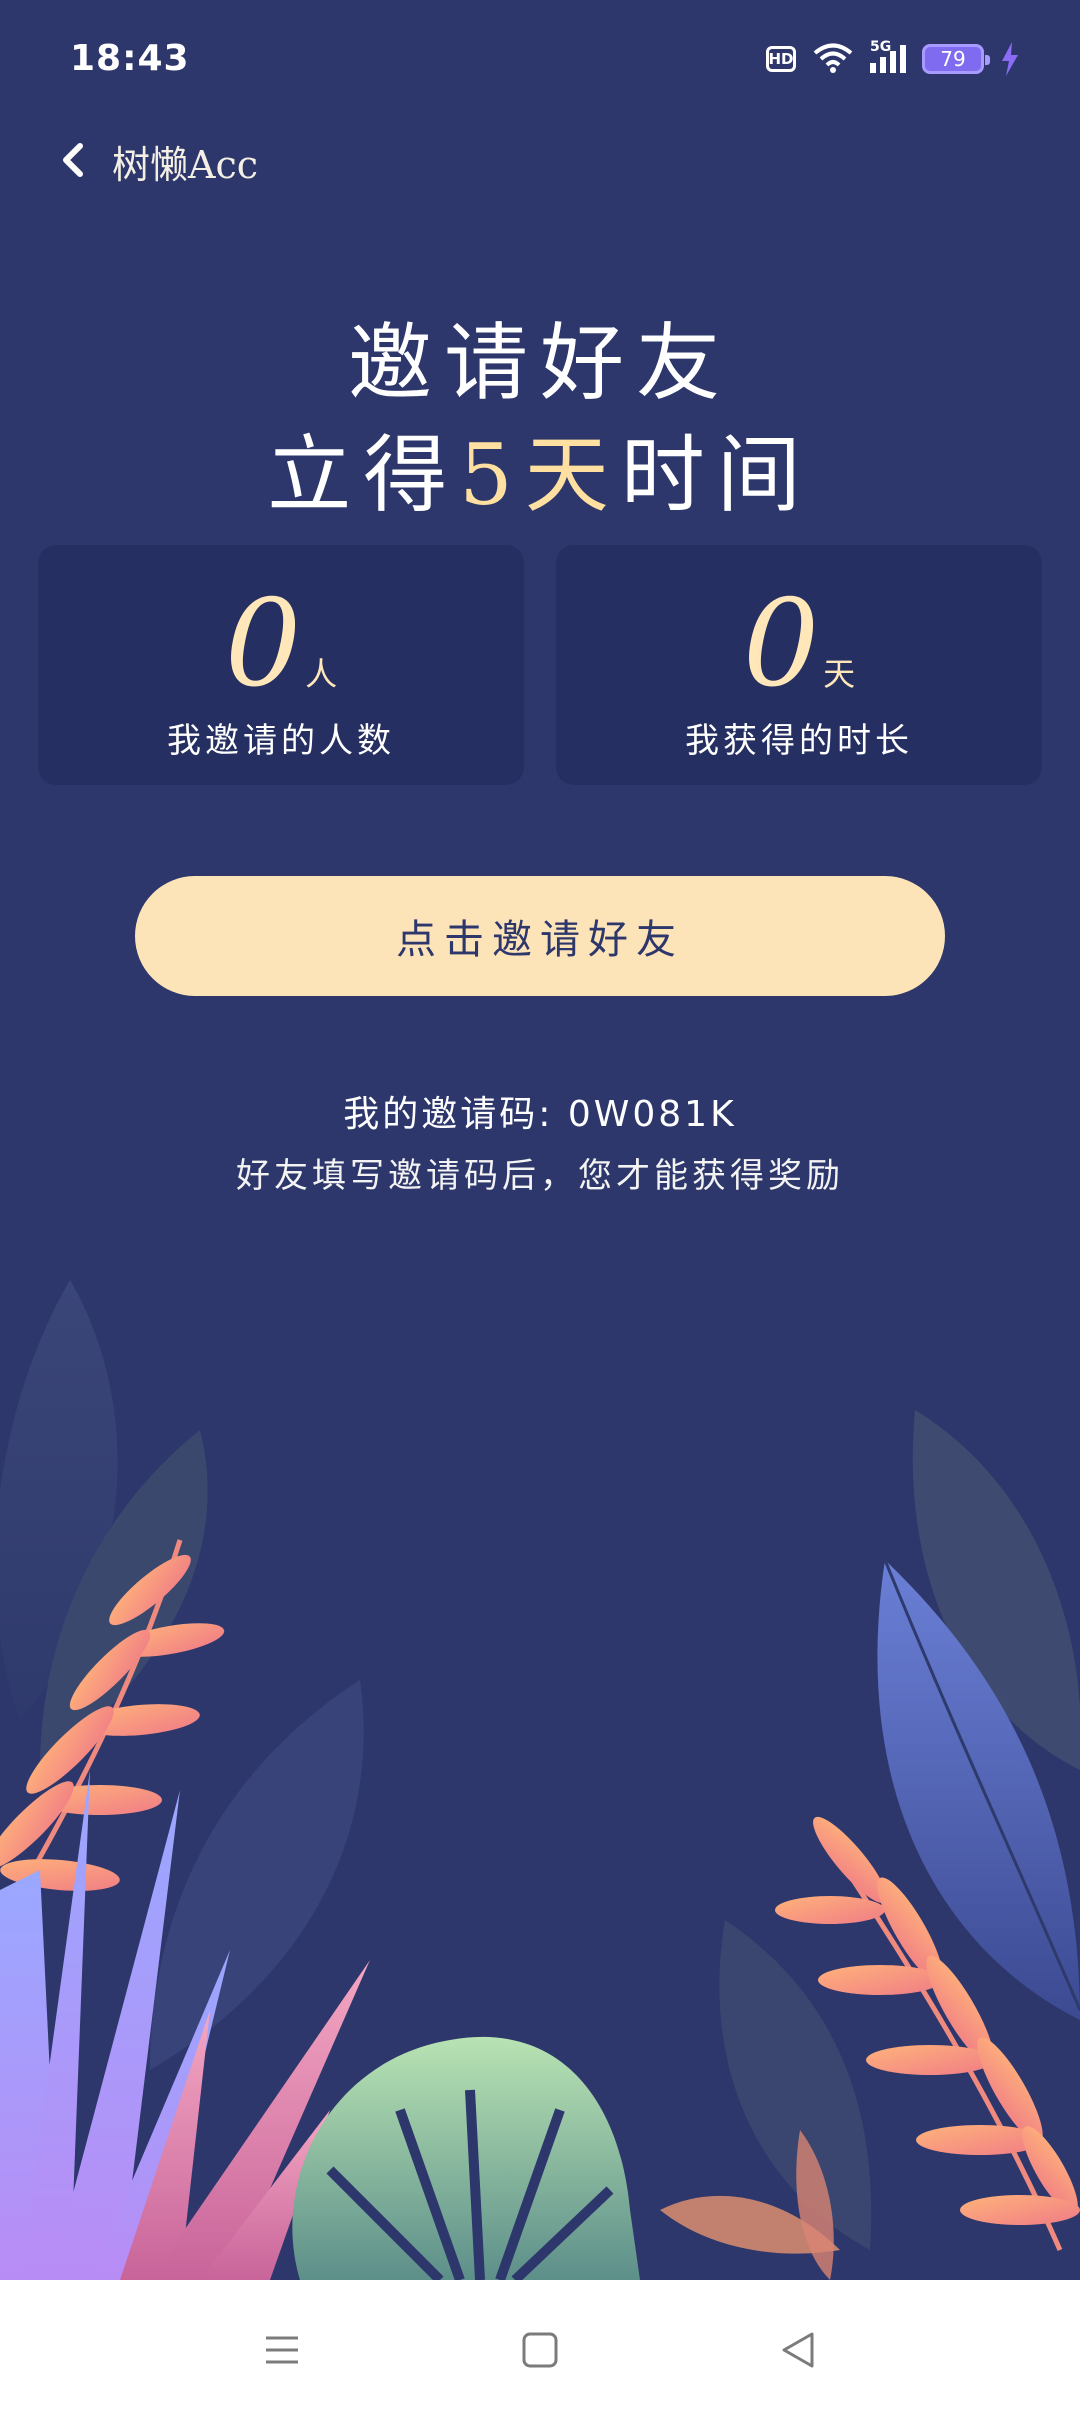 This screenshot has width=1080, height=2412. What do you see at coordinates (839, 674) in the screenshot?
I see `earned-days-unit: 天` at bounding box center [839, 674].